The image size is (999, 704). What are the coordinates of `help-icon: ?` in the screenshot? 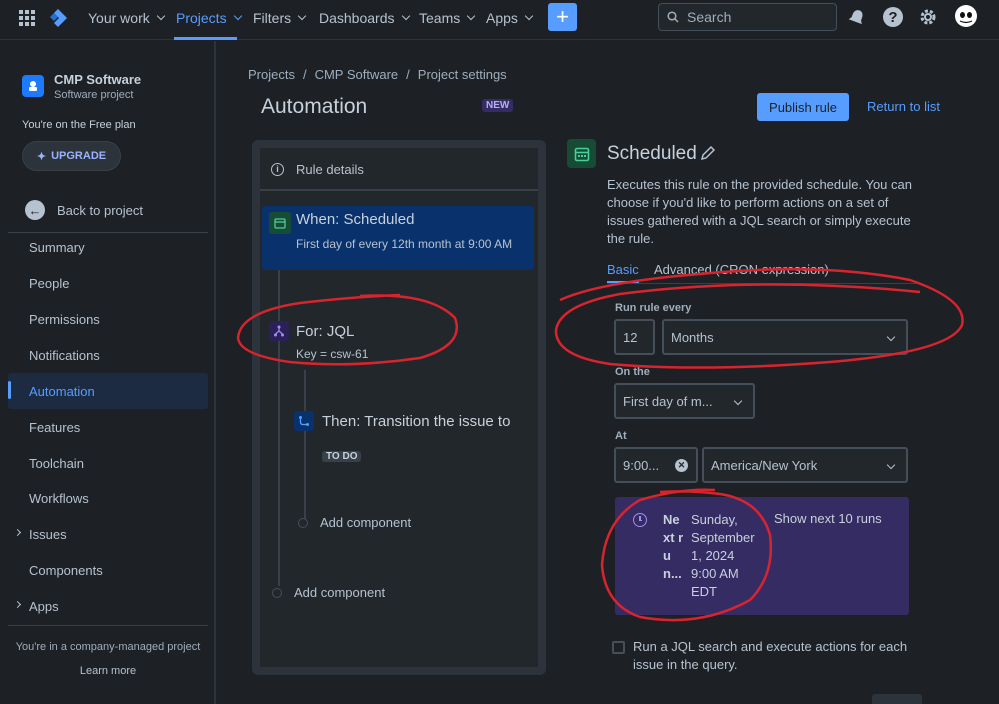 It's located at (893, 17).